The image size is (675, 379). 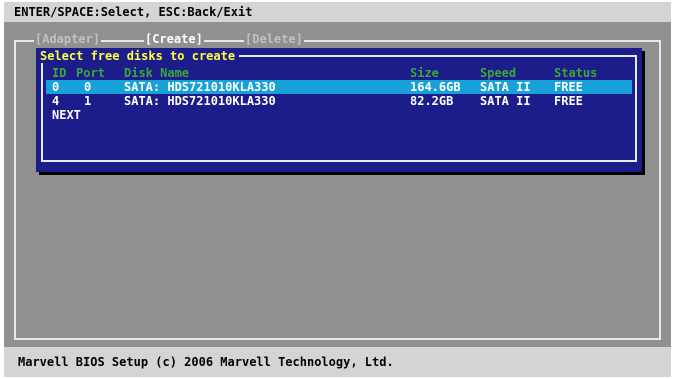 What do you see at coordinates (68, 39) in the screenshot?
I see `tab-adapter: [Adapter]` at bounding box center [68, 39].